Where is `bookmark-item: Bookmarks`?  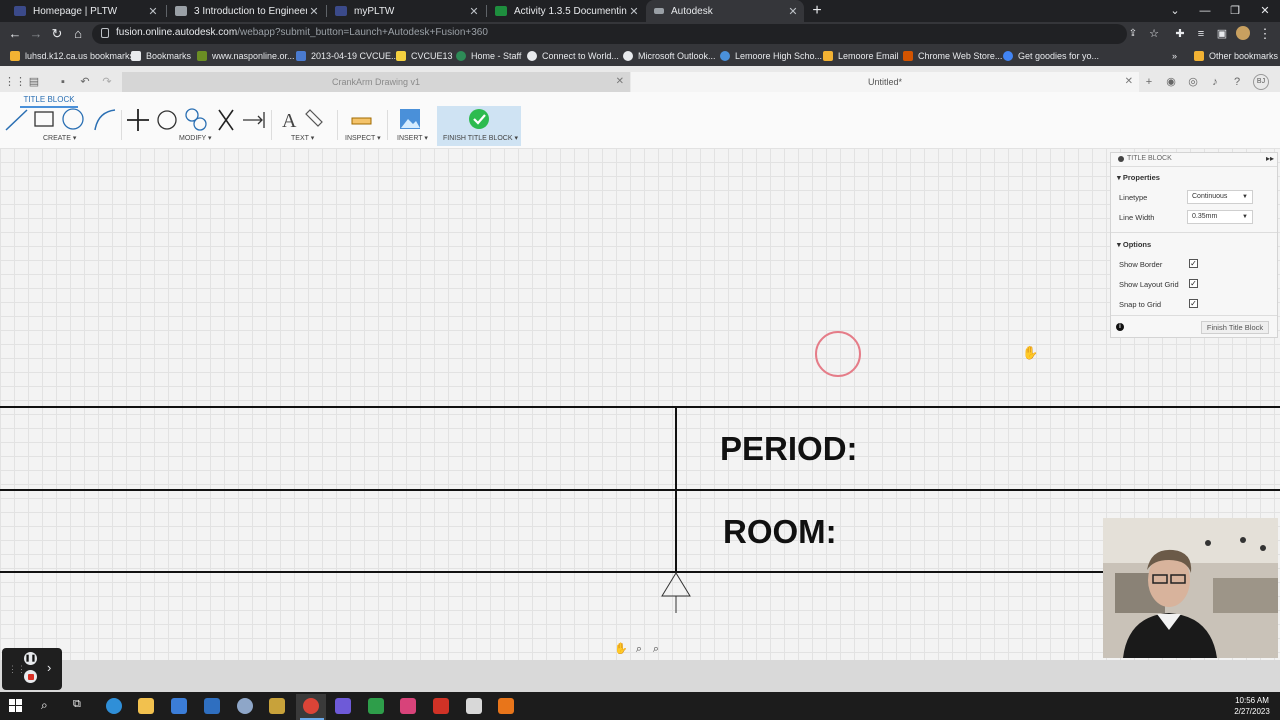
bookmark-item: Bookmarks is located at coordinates (161, 56).